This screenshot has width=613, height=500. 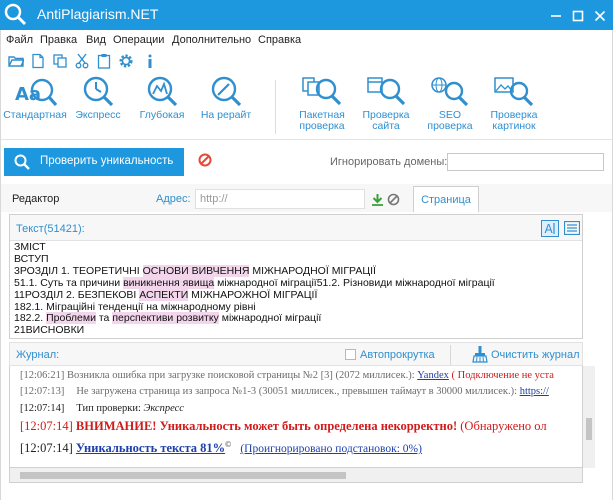 What do you see at coordinates (322, 91) in the screenshot?
I see `batch-check-icon` at bounding box center [322, 91].